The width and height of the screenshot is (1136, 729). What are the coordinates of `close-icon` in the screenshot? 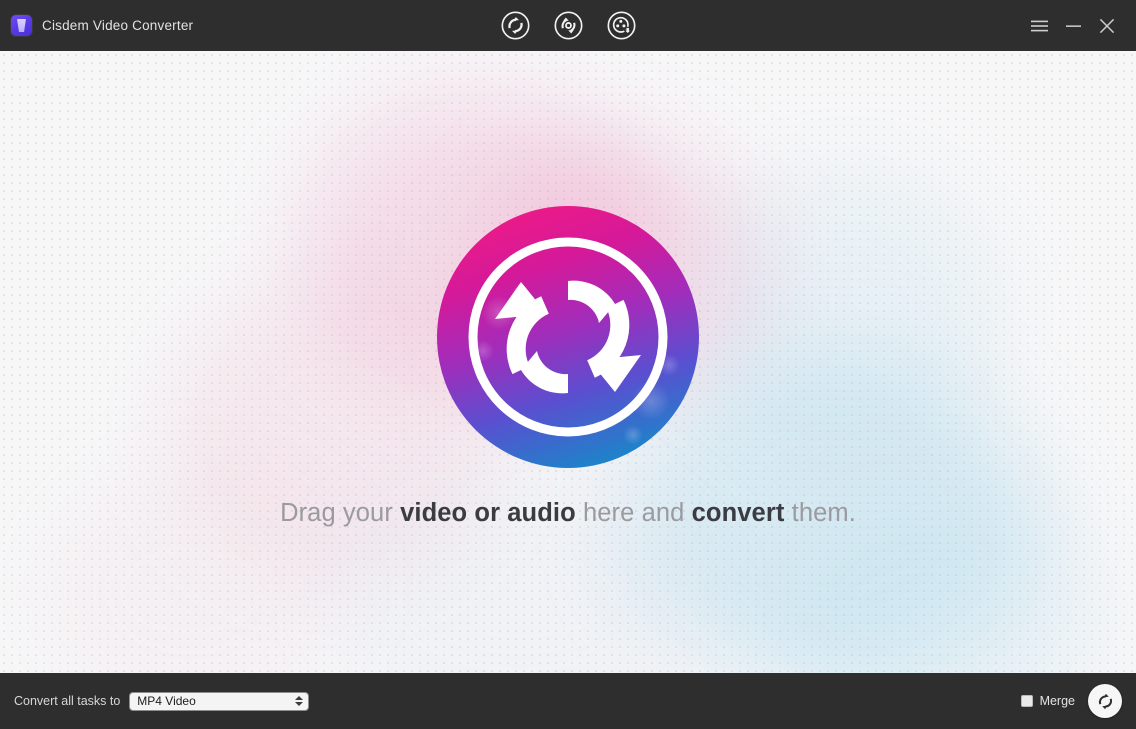 It's located at (1107, 25).